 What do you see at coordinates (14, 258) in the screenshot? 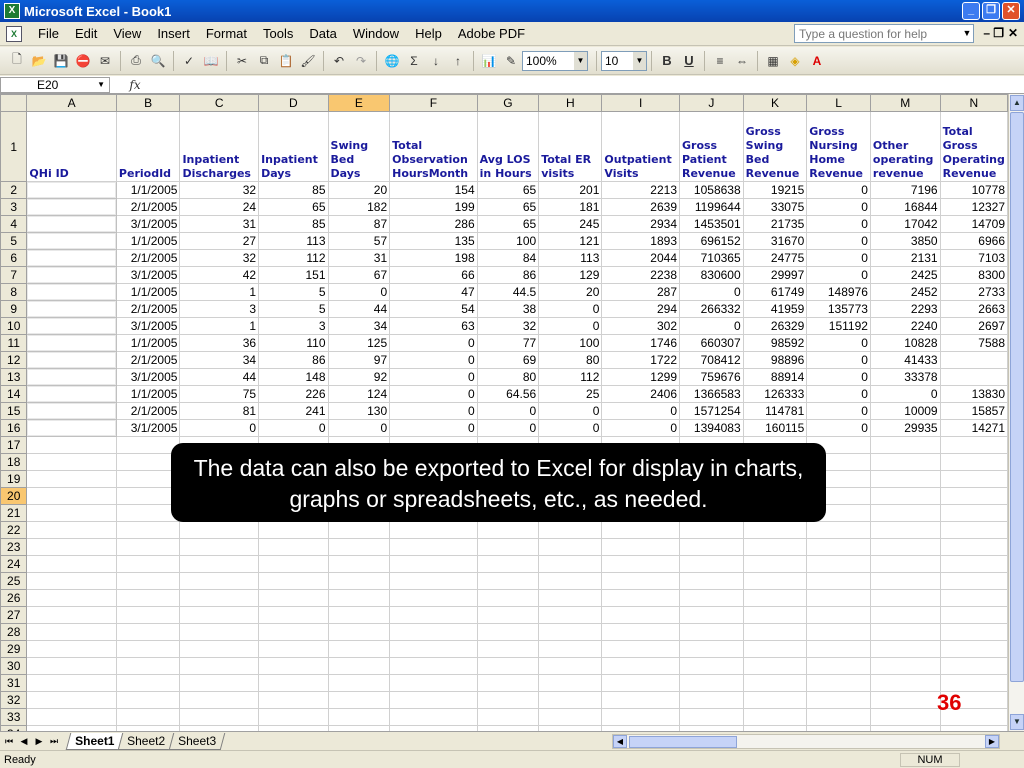
I see `row-header: 6` at bounding box center [14, 258].